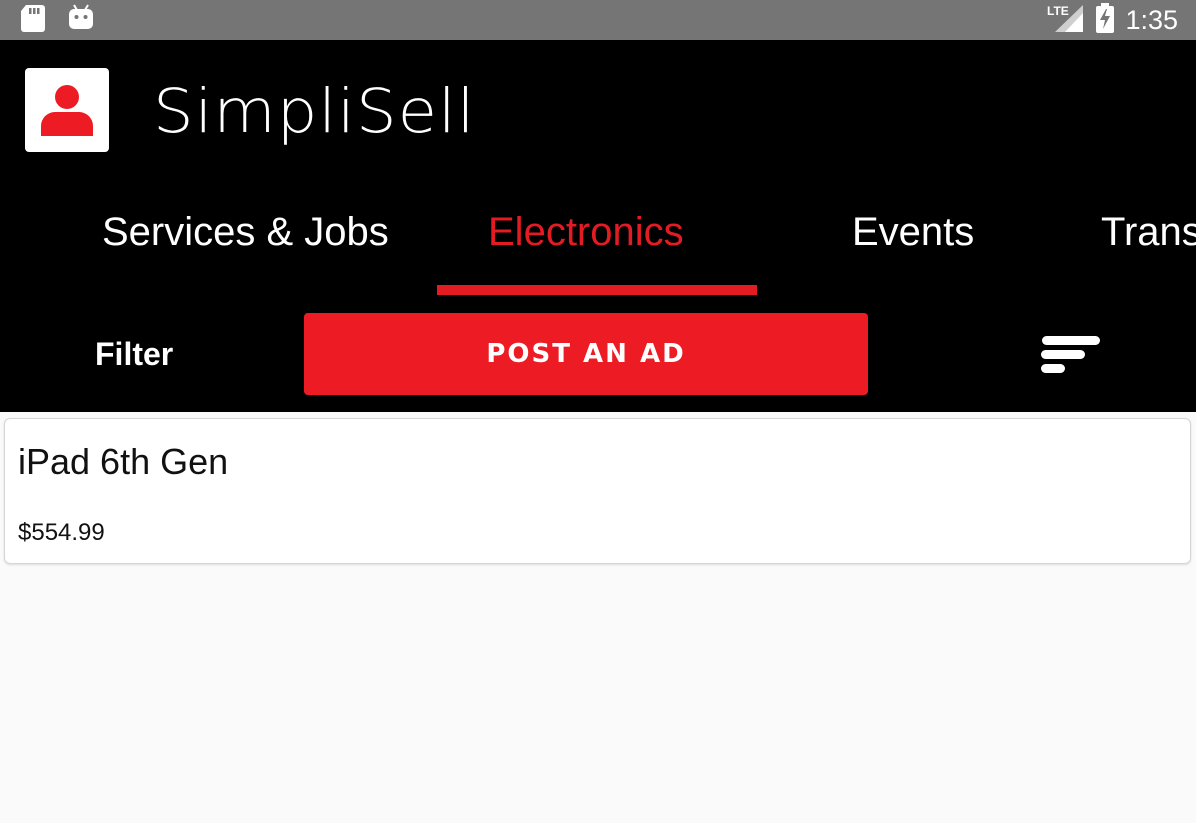  I want to click on listing-title: iPad 6th Gen, so click(123, 461).